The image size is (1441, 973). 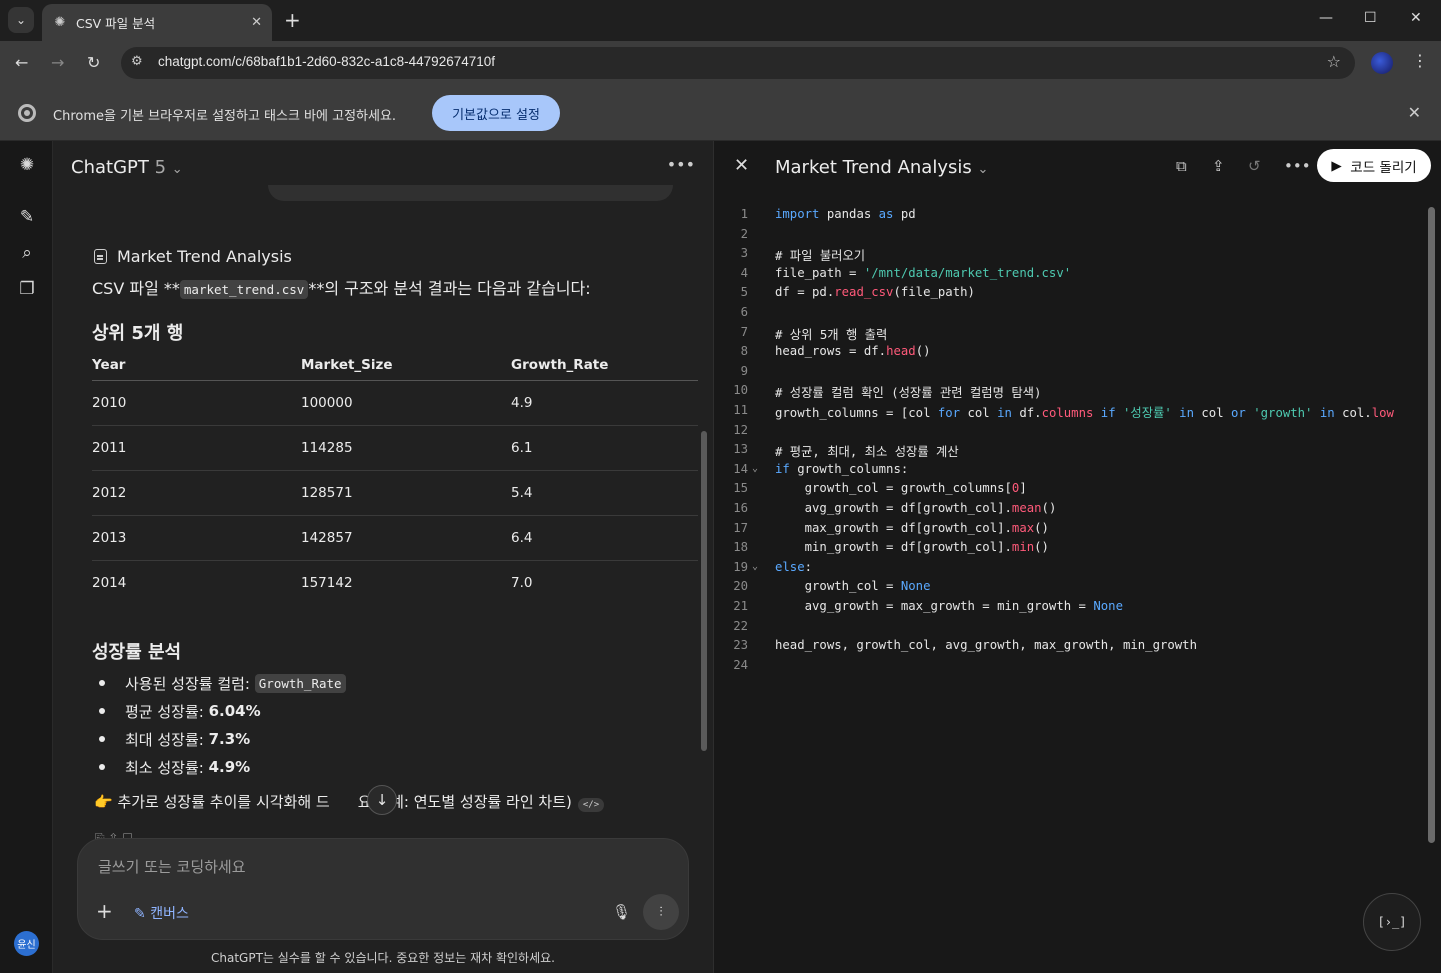 I want to click on document-icon, so click(x=100, y=256).